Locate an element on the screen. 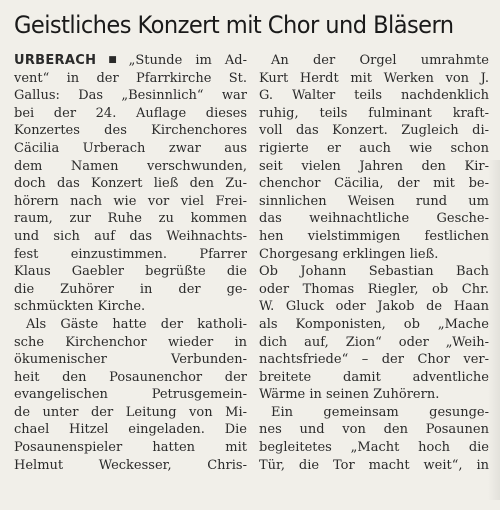 This screenshot has height=510, width=500. text-line-content: voll das Konzert. Zugleich di- is located at coordinates (374, 131).